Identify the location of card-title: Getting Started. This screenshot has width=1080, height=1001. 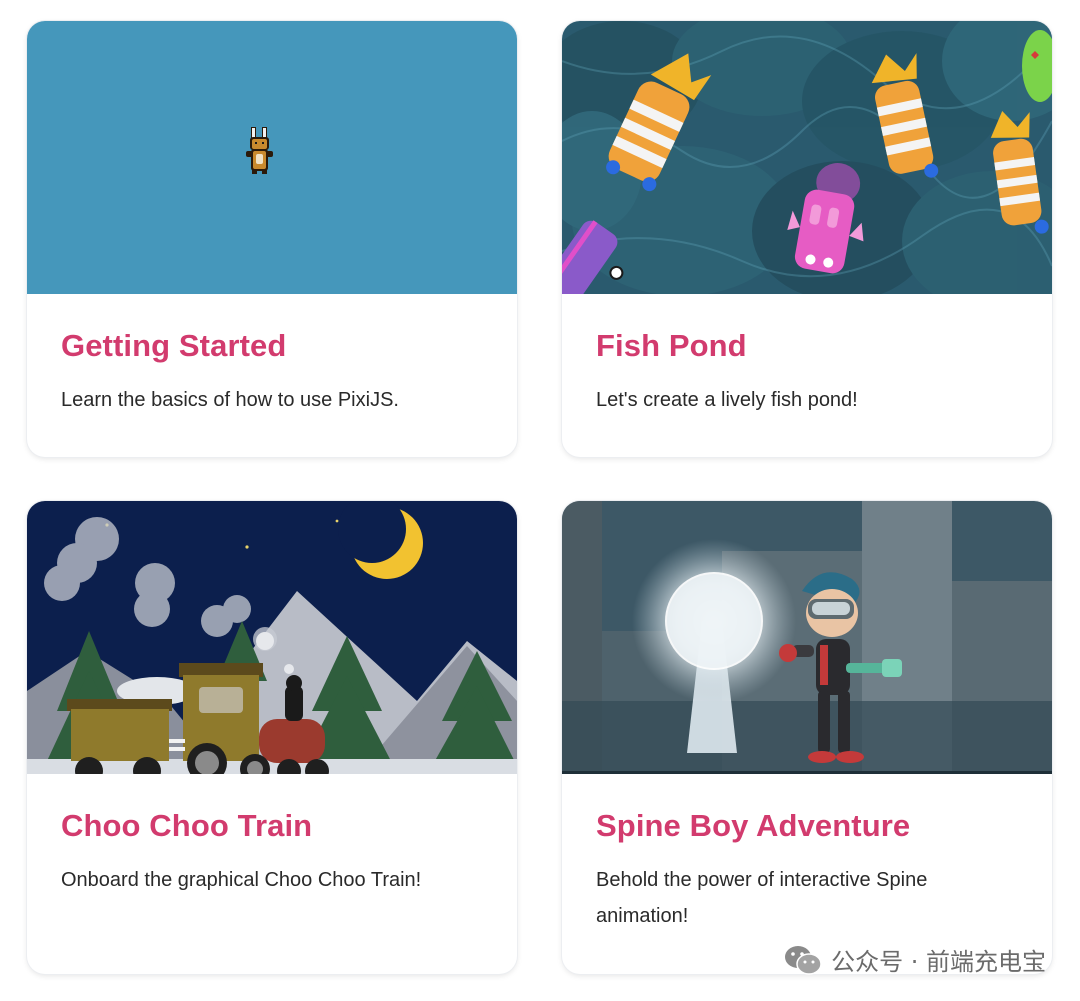
(174, 345).